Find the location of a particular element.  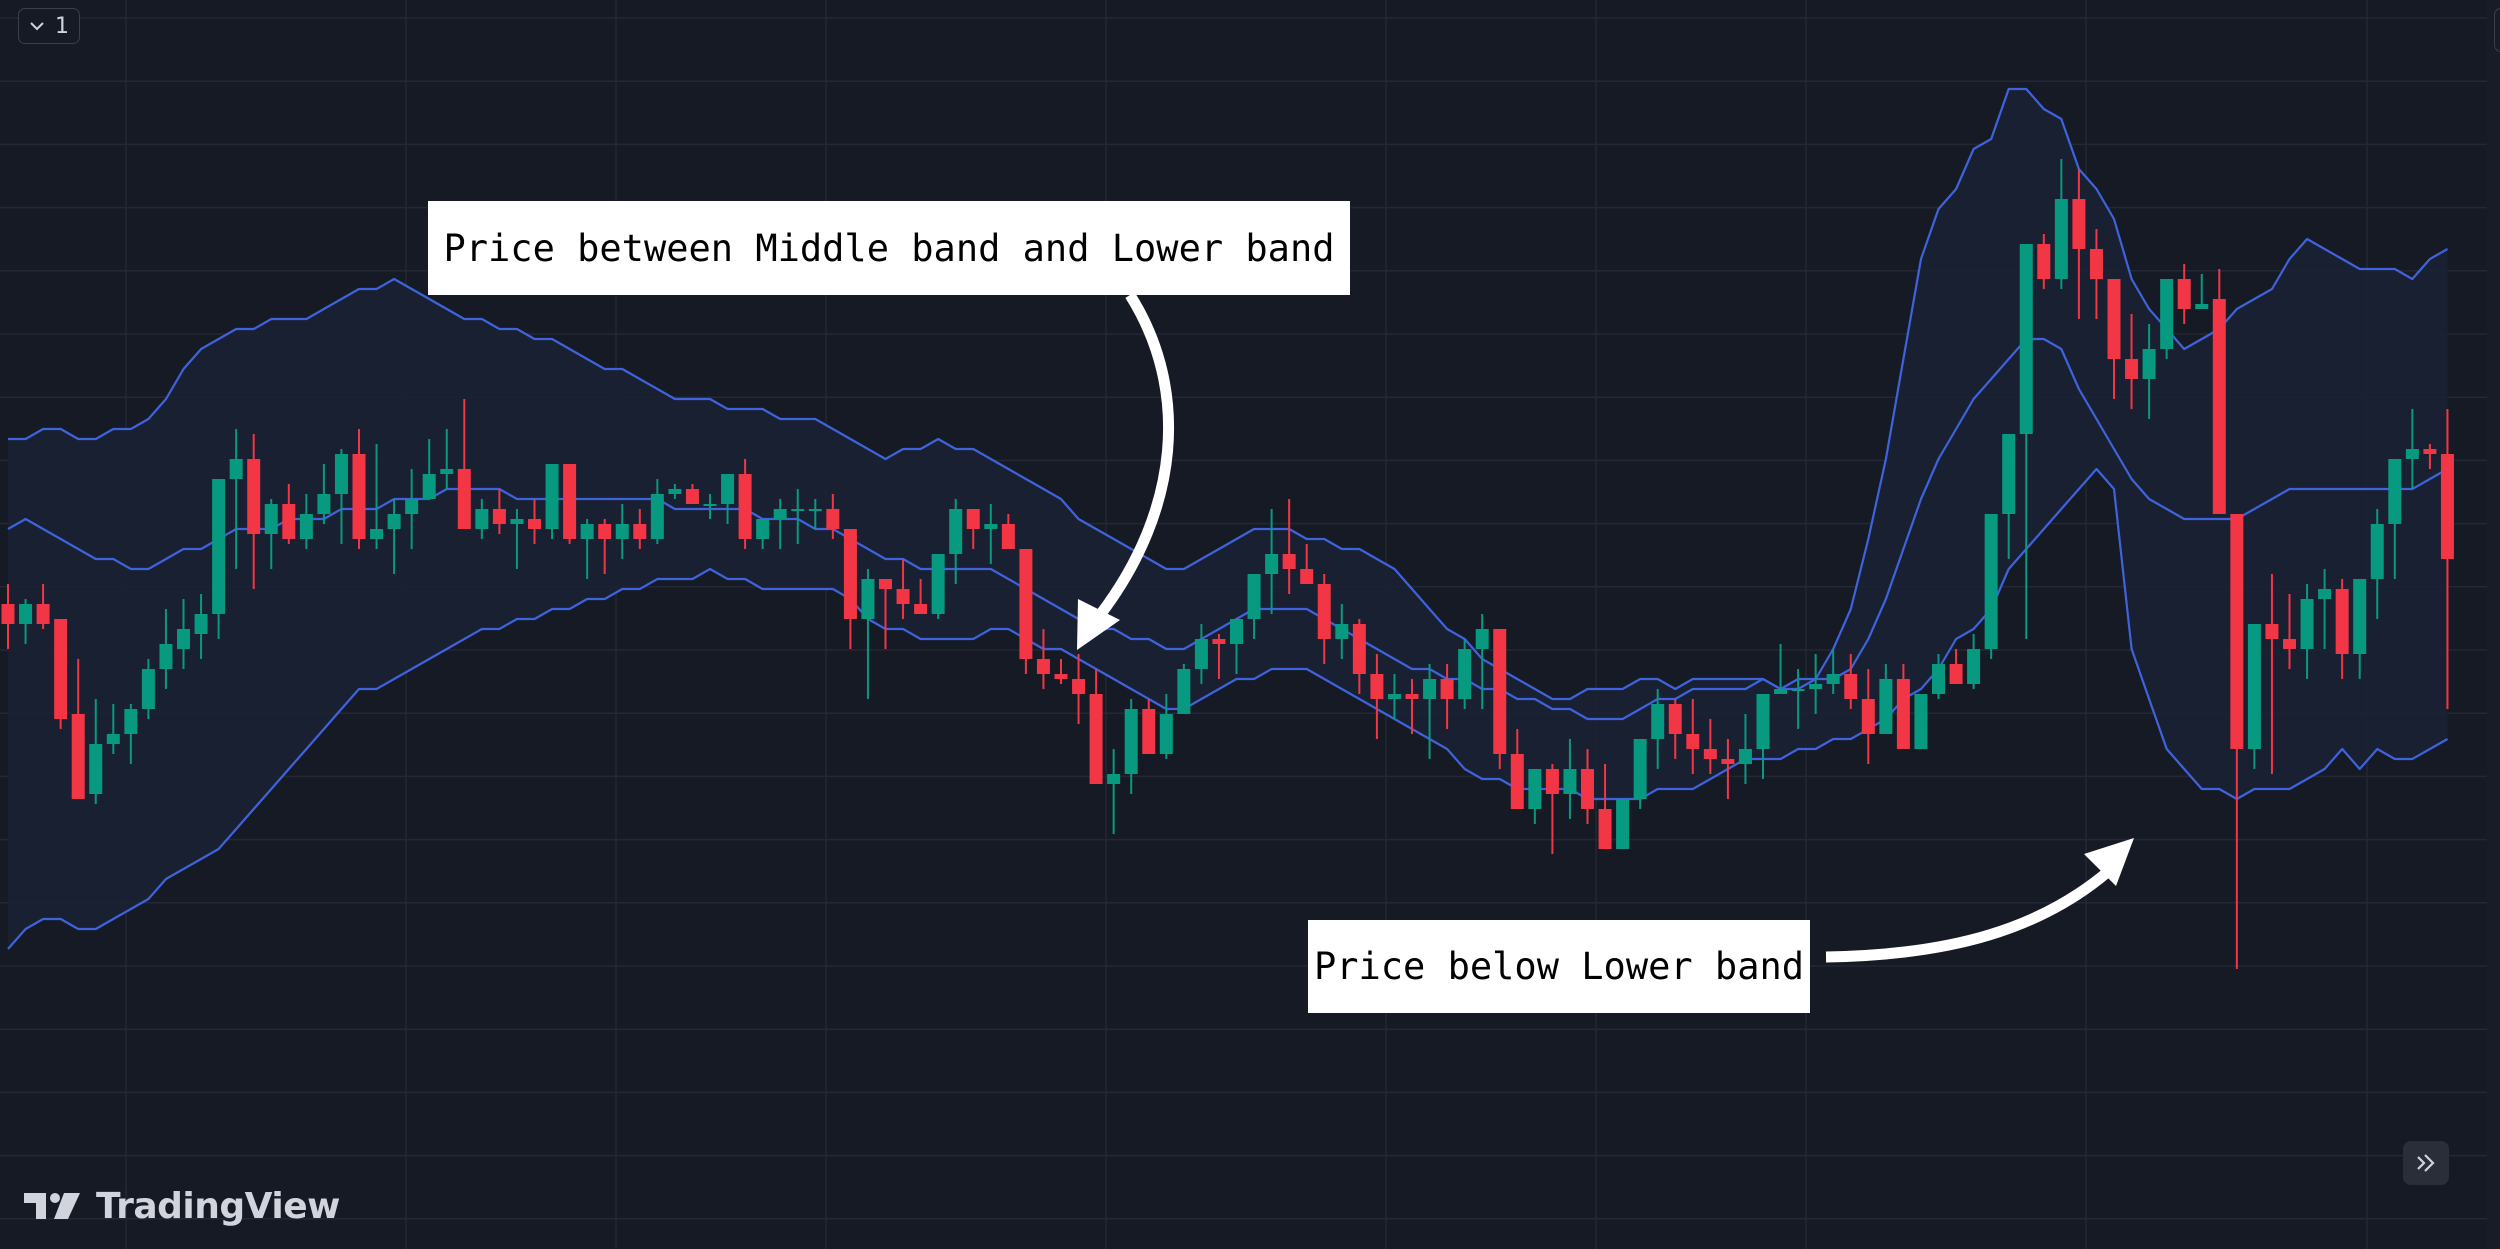

scroll-to-realtime-button is located at coordinates (2426, 1163).